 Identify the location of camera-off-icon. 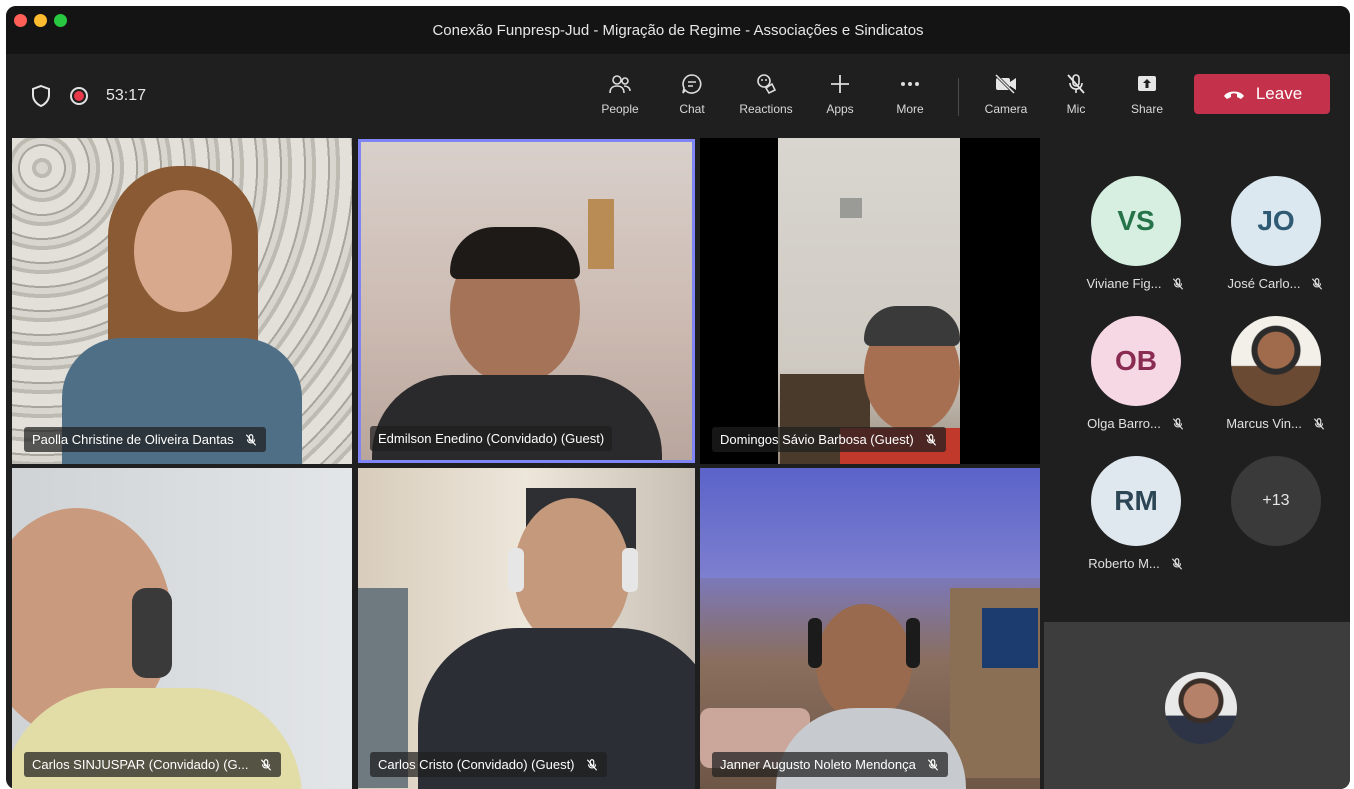
(1005, 84).